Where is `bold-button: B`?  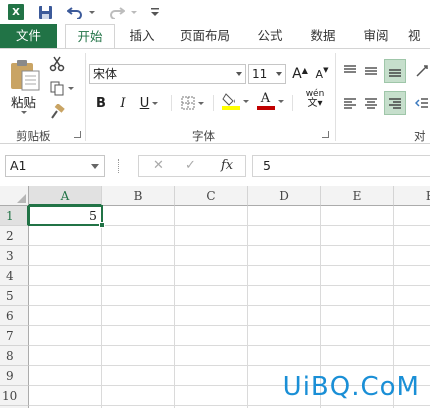 bold-button: B is located at coordinates (101, 103).